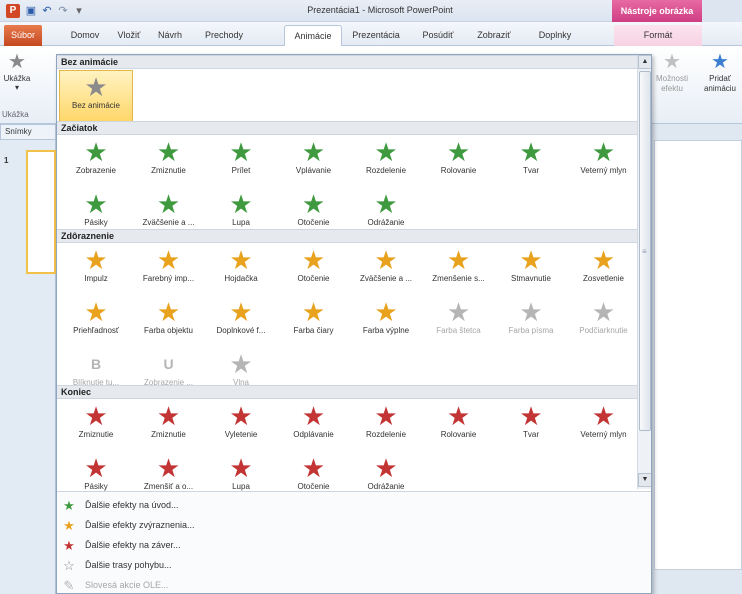 This screenshot has width=742, height=594. Describe the element at coordinates (241, 278) in the screenshot. I see `emphasis-effect-label: Hojdačka` at that location.